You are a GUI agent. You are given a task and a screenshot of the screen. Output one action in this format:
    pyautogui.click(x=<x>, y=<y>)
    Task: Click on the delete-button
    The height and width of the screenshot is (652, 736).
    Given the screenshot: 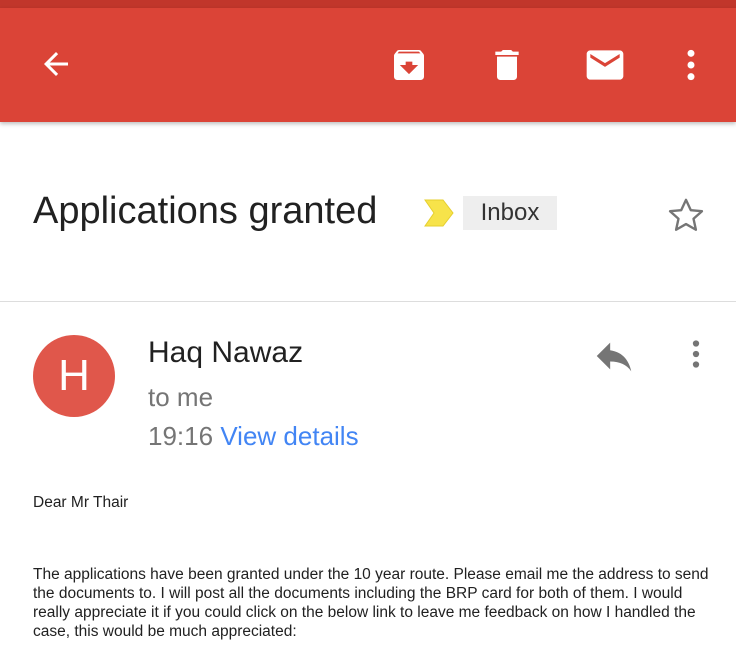 What is the action you would take?
    pyautogui.click(x=507, y=65)
    